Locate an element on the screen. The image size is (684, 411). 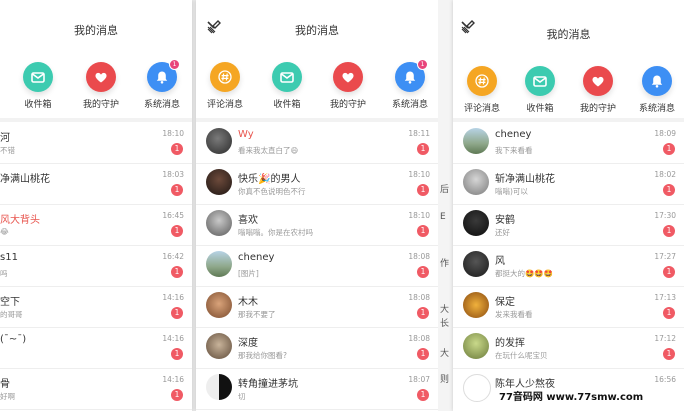
message-preview: 还好 is located at coordinates (502, 232).